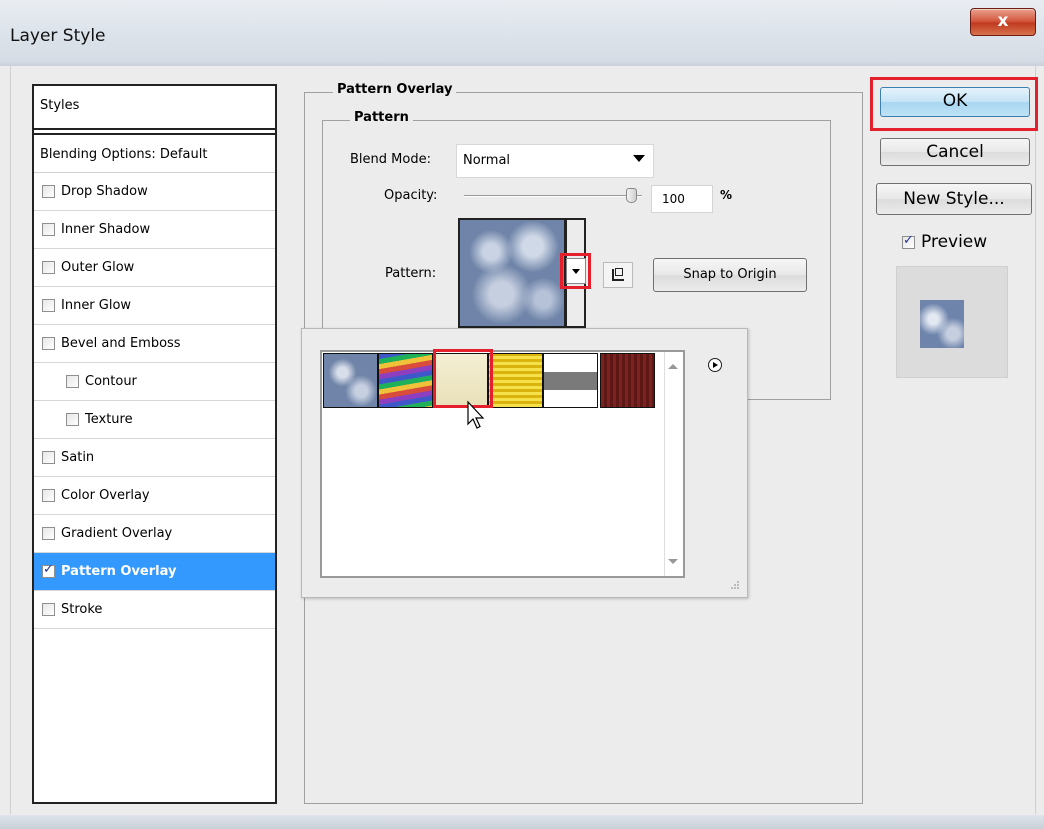 Image resolution: width=1044 pixels, height=829 pixels. What do you see at coordinates (522, 33) in the screenshot?
I see `title-bar: Layer Style x` at bounding box center [522, 33].